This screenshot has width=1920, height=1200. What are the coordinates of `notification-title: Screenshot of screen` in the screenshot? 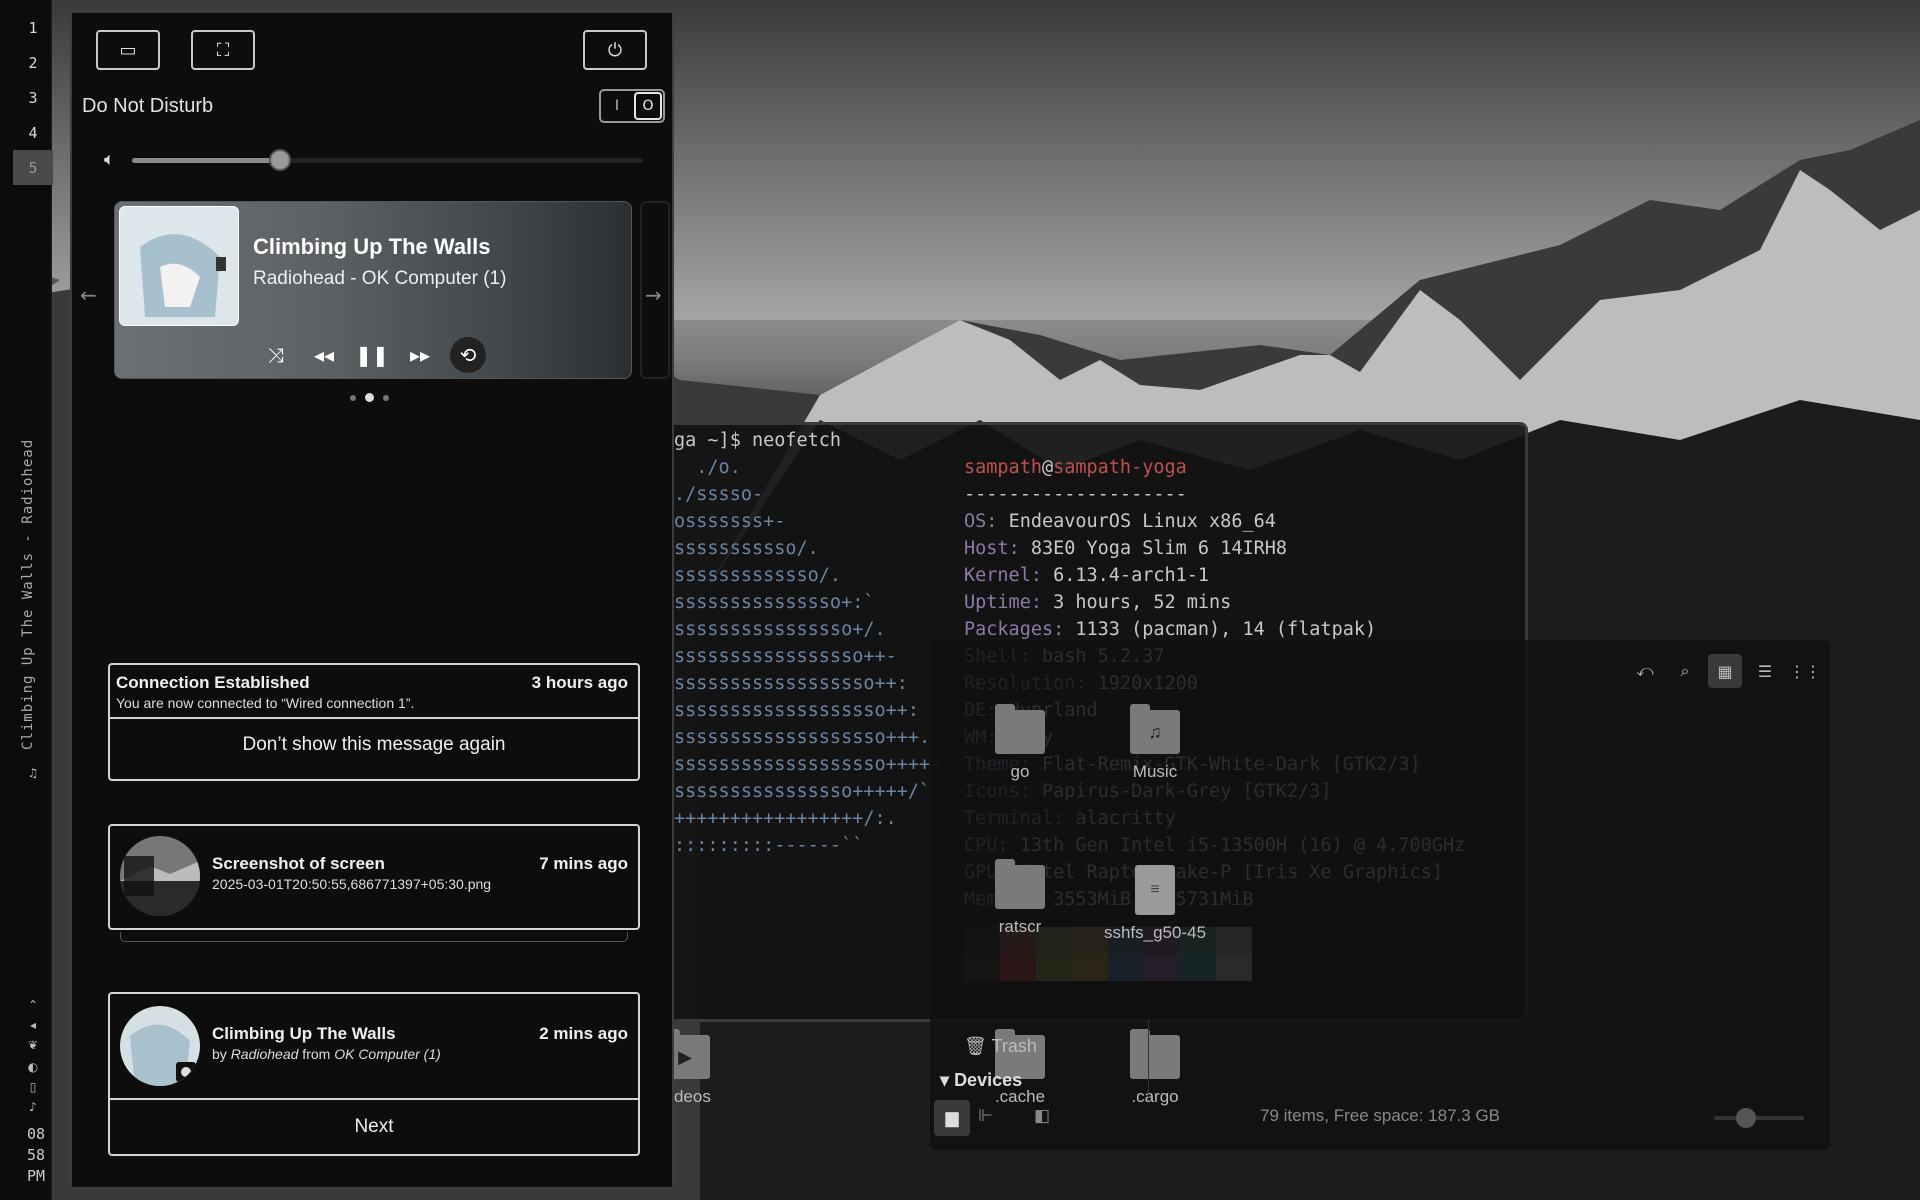 It's located at (298, 863).